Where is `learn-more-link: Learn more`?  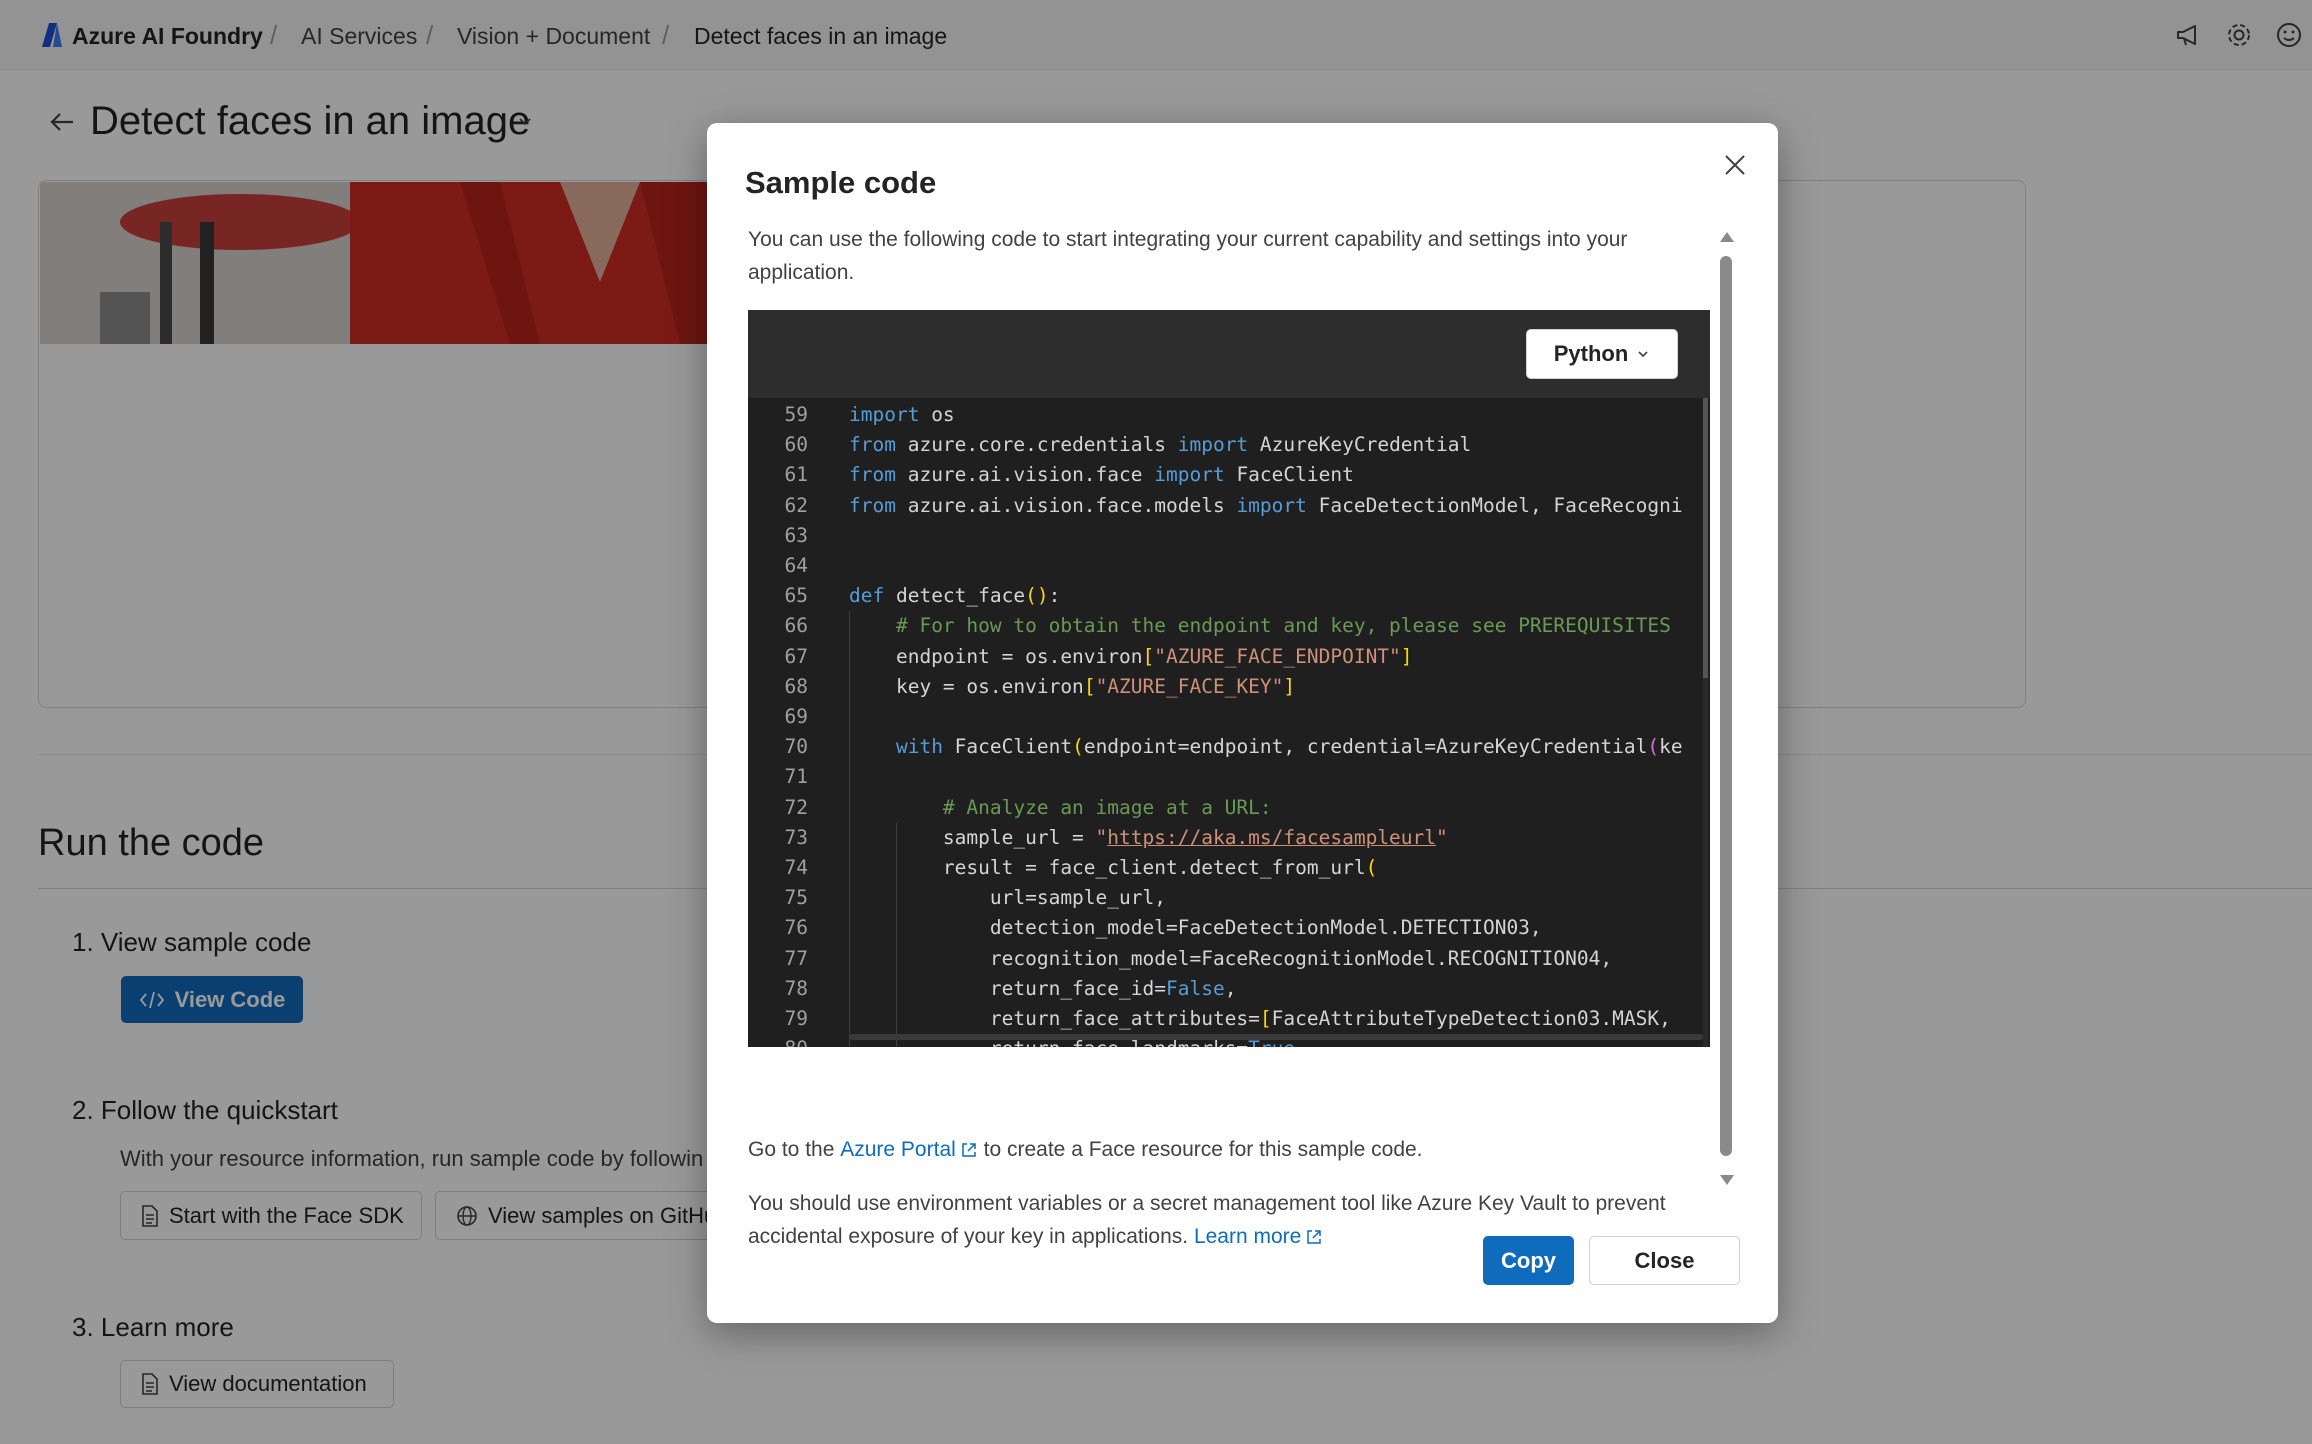 learn-more-link: Learn more is located at coordinates (1258, 1236).